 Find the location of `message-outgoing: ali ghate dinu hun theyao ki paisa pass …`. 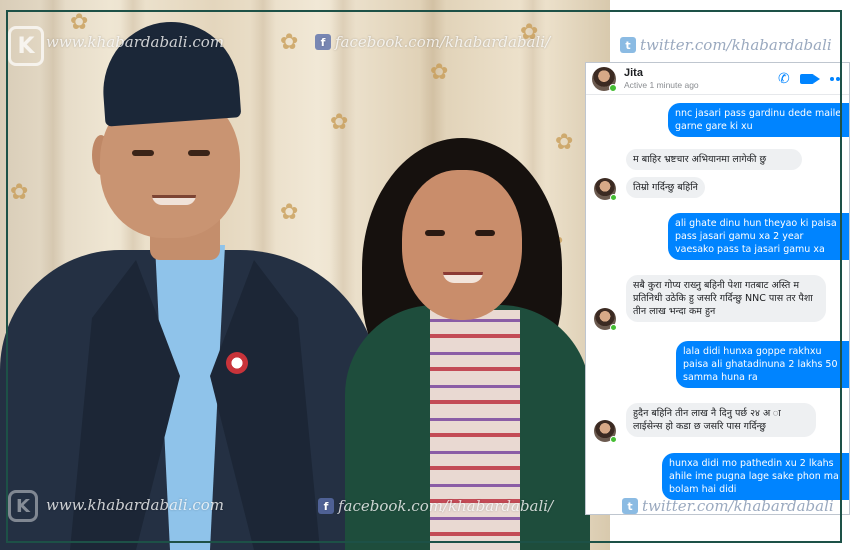

message-outgoing: ali ghate dinu hun theyao ki paisa pass … is located at coordinates (758, 236).